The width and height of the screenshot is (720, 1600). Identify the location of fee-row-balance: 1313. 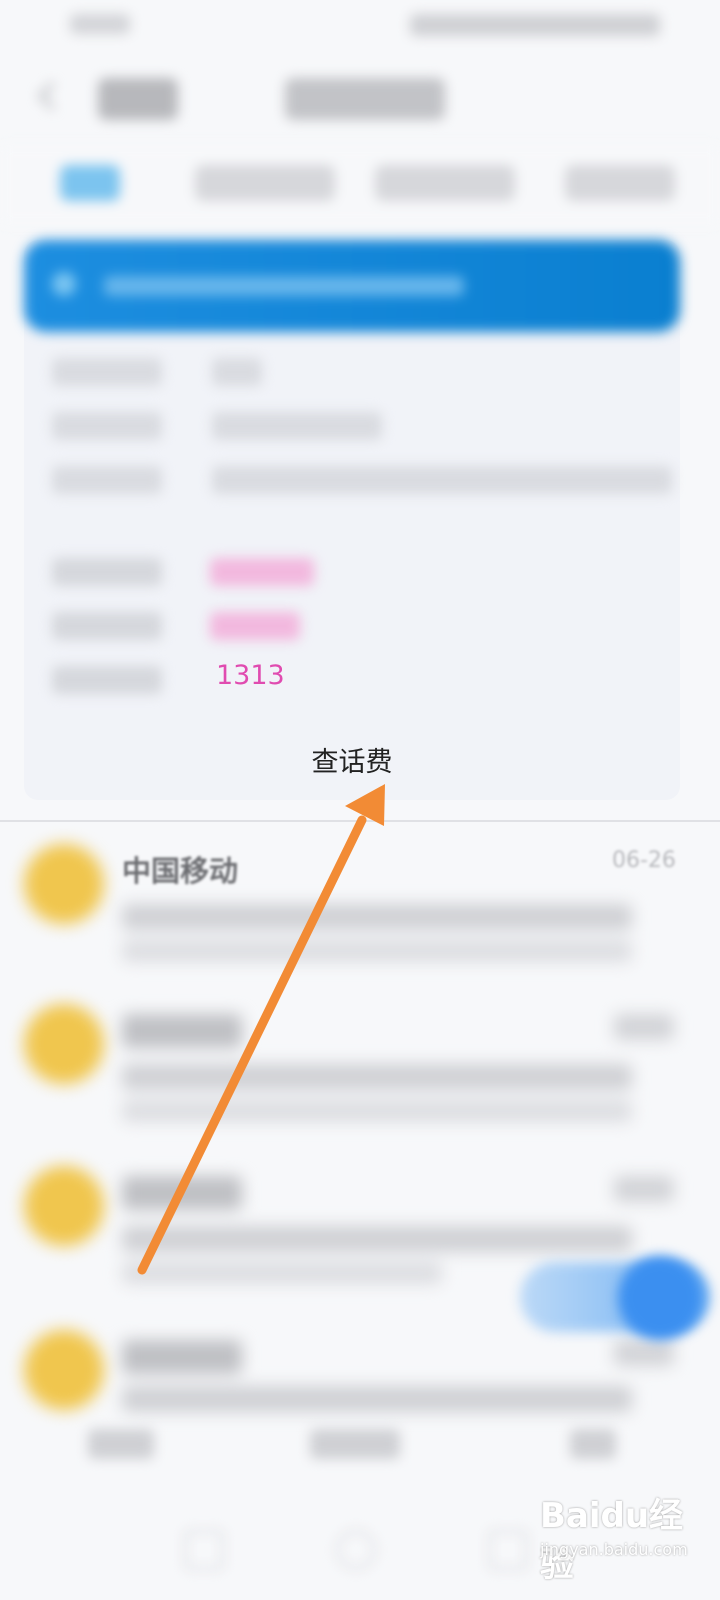
(252, 680).